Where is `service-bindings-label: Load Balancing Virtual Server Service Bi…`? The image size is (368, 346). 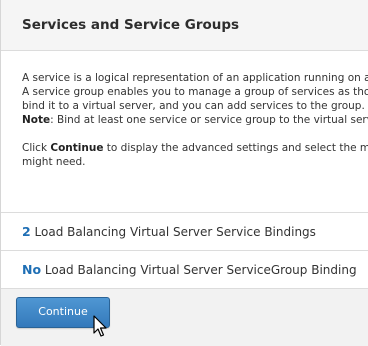
service-bindings-label: Load Balancing Virtual Server Service Bi… is located at coordinates (173, 232).